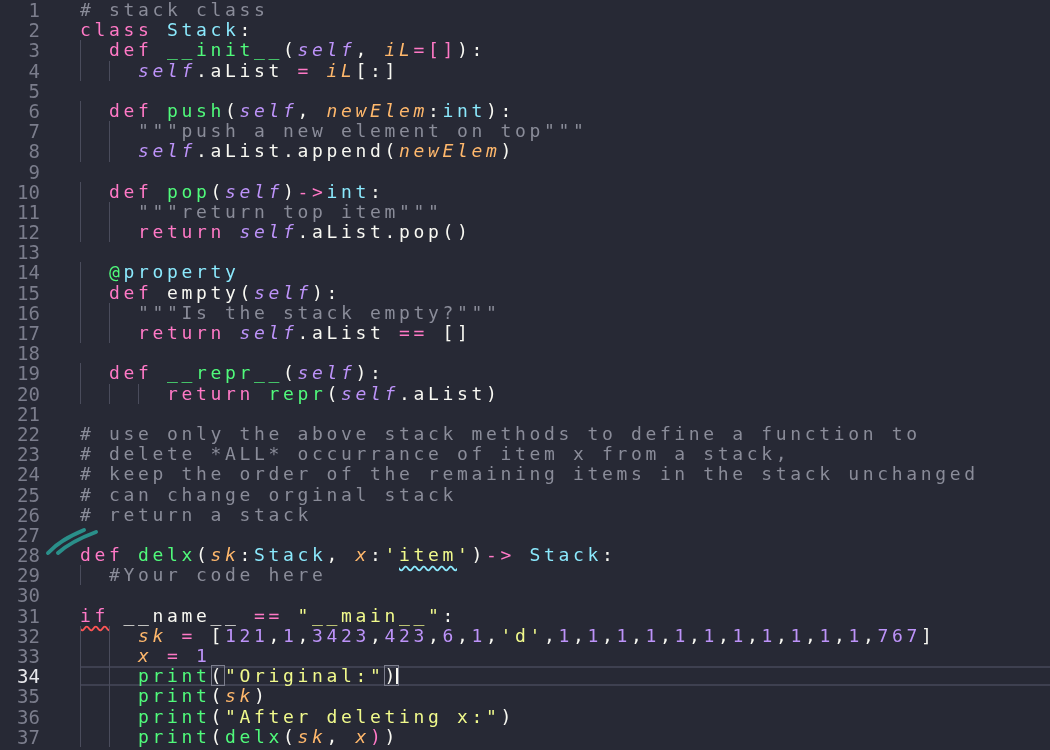 This screenshot has height=750, width=1050. What do you see at coordinates (268, 494) in the screenshot?
I see `code-comment: # can change orginal stack` at bounding box center [268, 494].